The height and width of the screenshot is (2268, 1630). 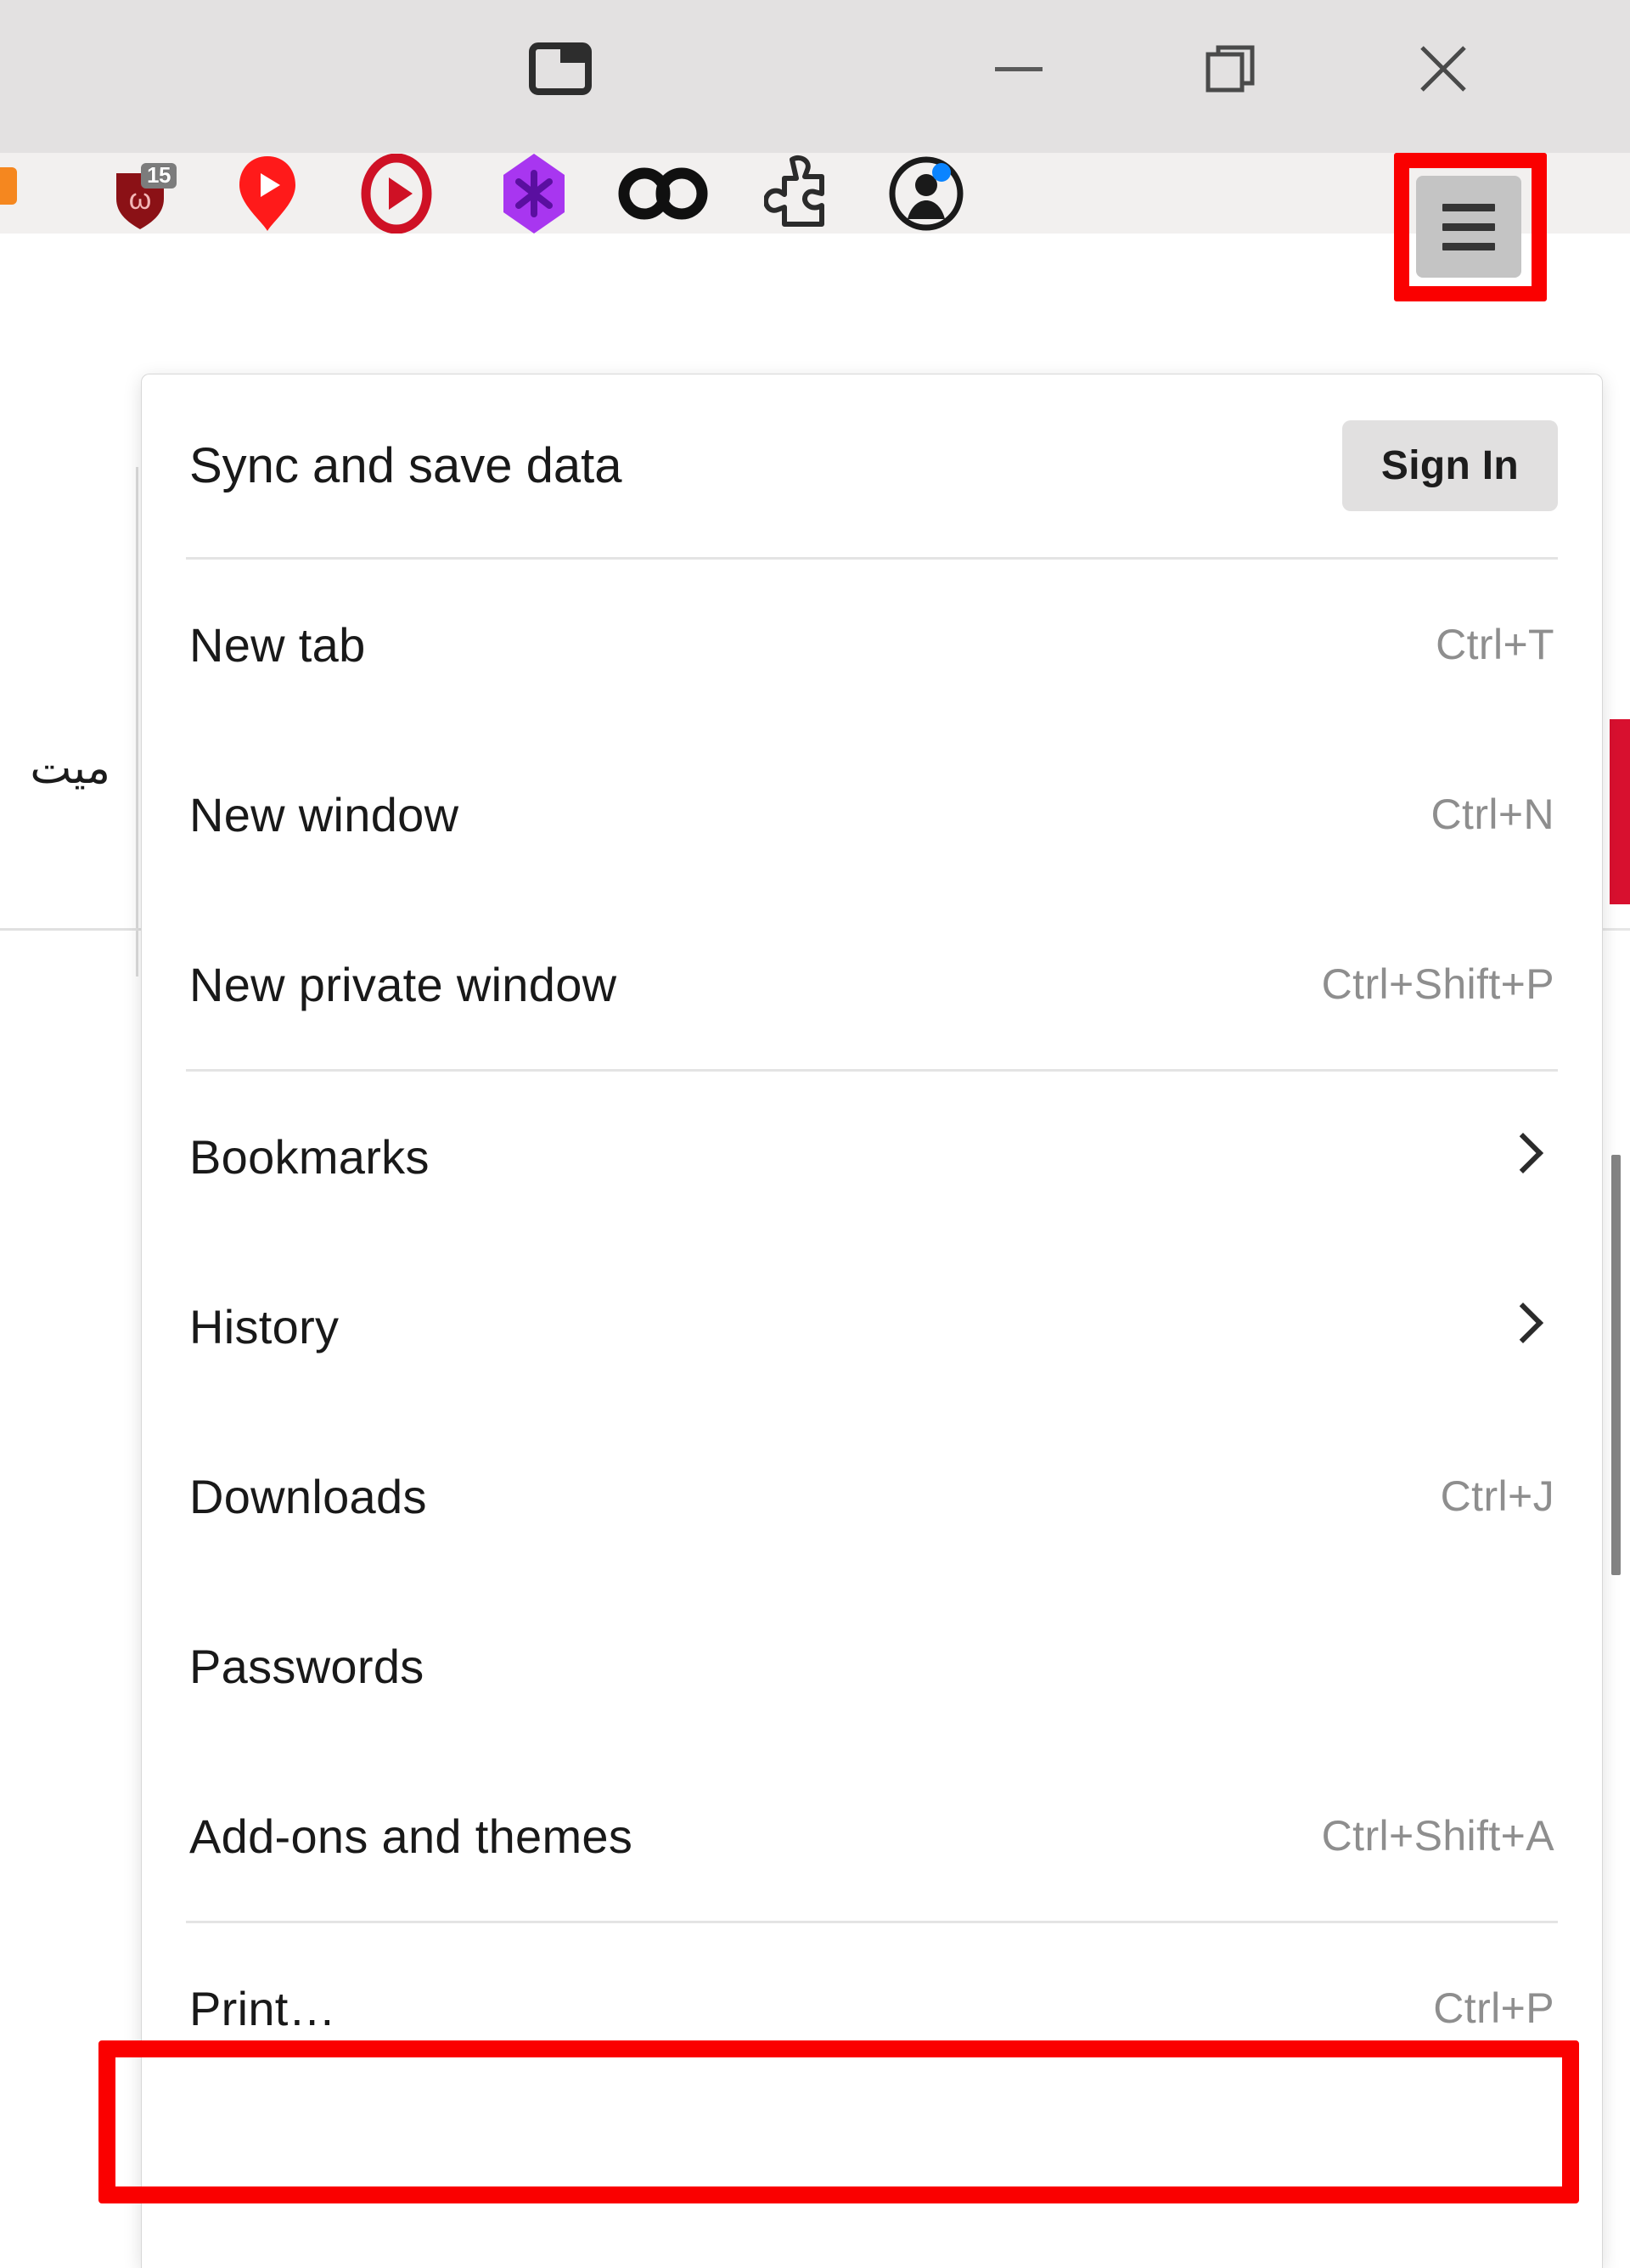 I want to click on menu-item-label: New private window, so click(x=403, y=984).